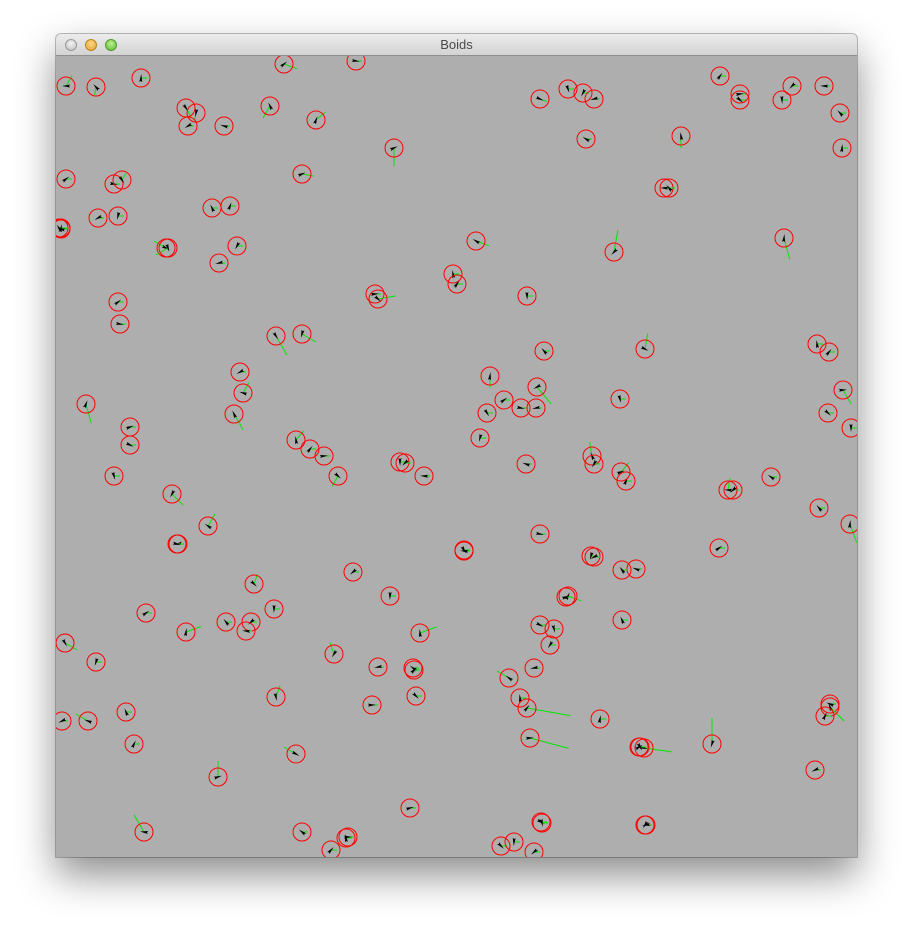 The height and width of the screenshot is (936, 914). What do you see at coordinates (848, 524) in the screenshot?
I see `perception-ring` at bounding box center [848, 524].